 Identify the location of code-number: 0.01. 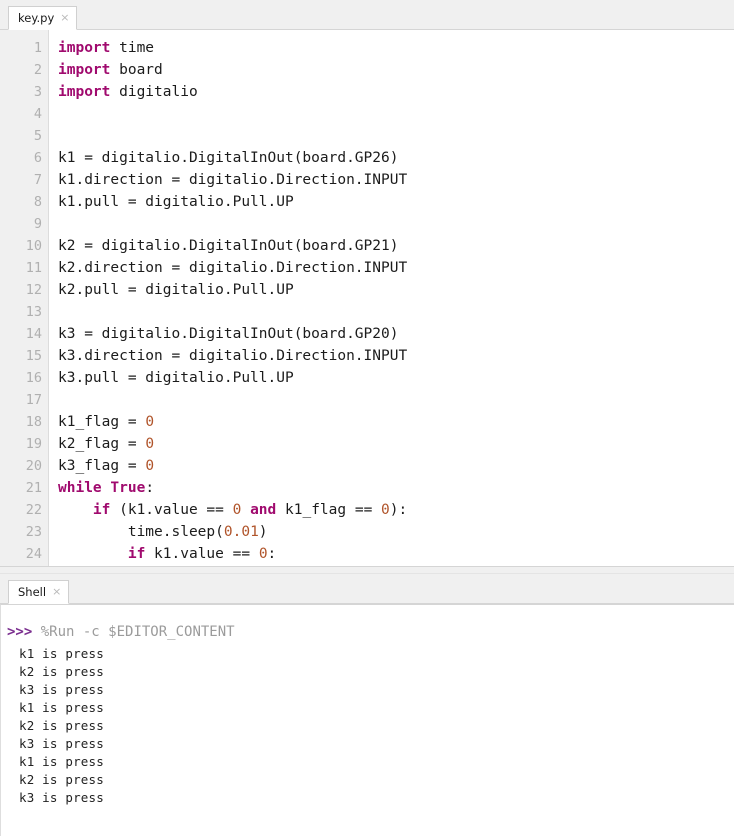
(241, 532).